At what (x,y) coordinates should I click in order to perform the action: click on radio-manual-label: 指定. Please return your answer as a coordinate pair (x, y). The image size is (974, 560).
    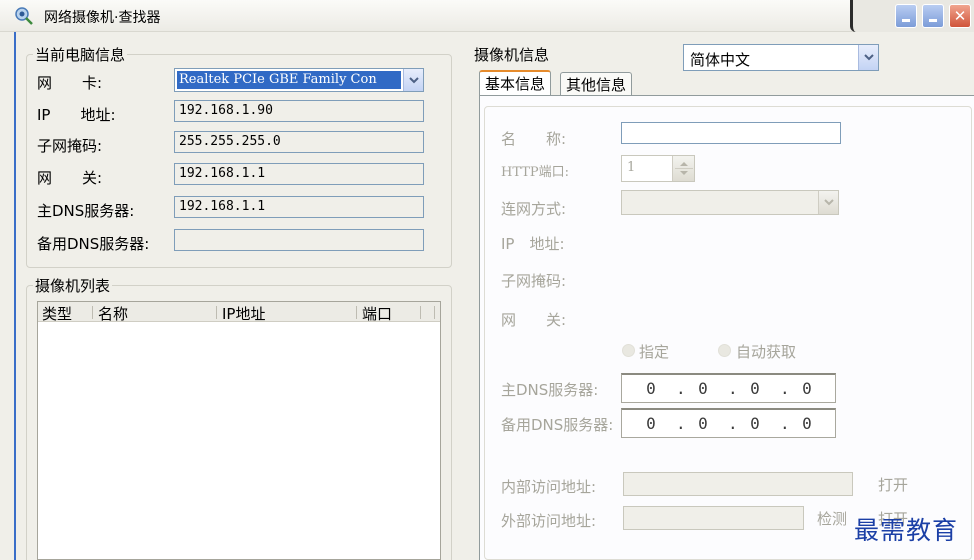
    Looking at the image, I should click on (654, 352).